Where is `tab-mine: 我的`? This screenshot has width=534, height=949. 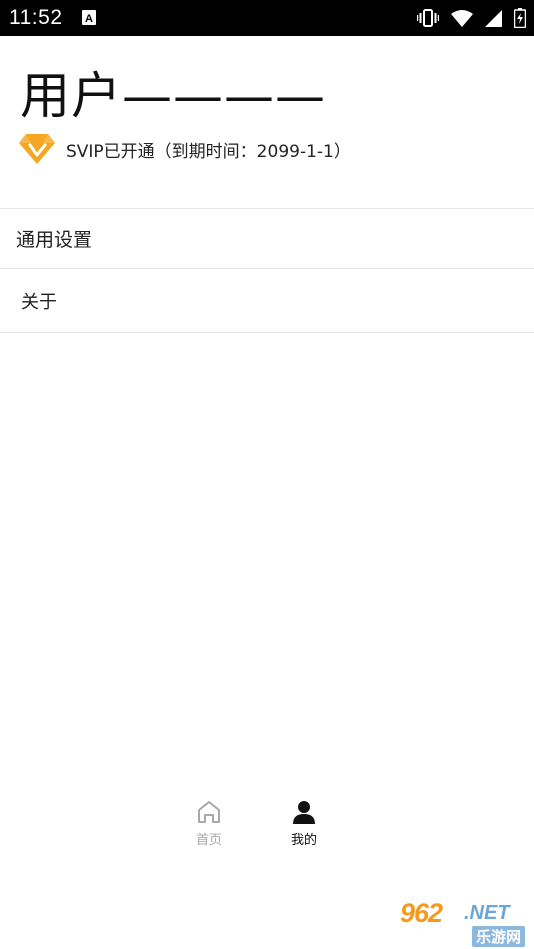 tab-mine: 我的 is located at coordinates (304, 824).